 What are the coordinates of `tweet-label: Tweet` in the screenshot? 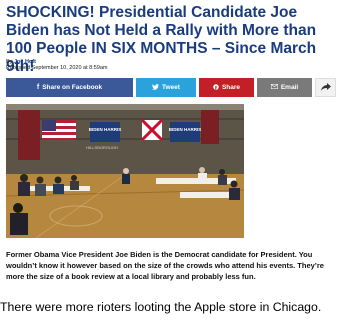 It's located at (171, 87).